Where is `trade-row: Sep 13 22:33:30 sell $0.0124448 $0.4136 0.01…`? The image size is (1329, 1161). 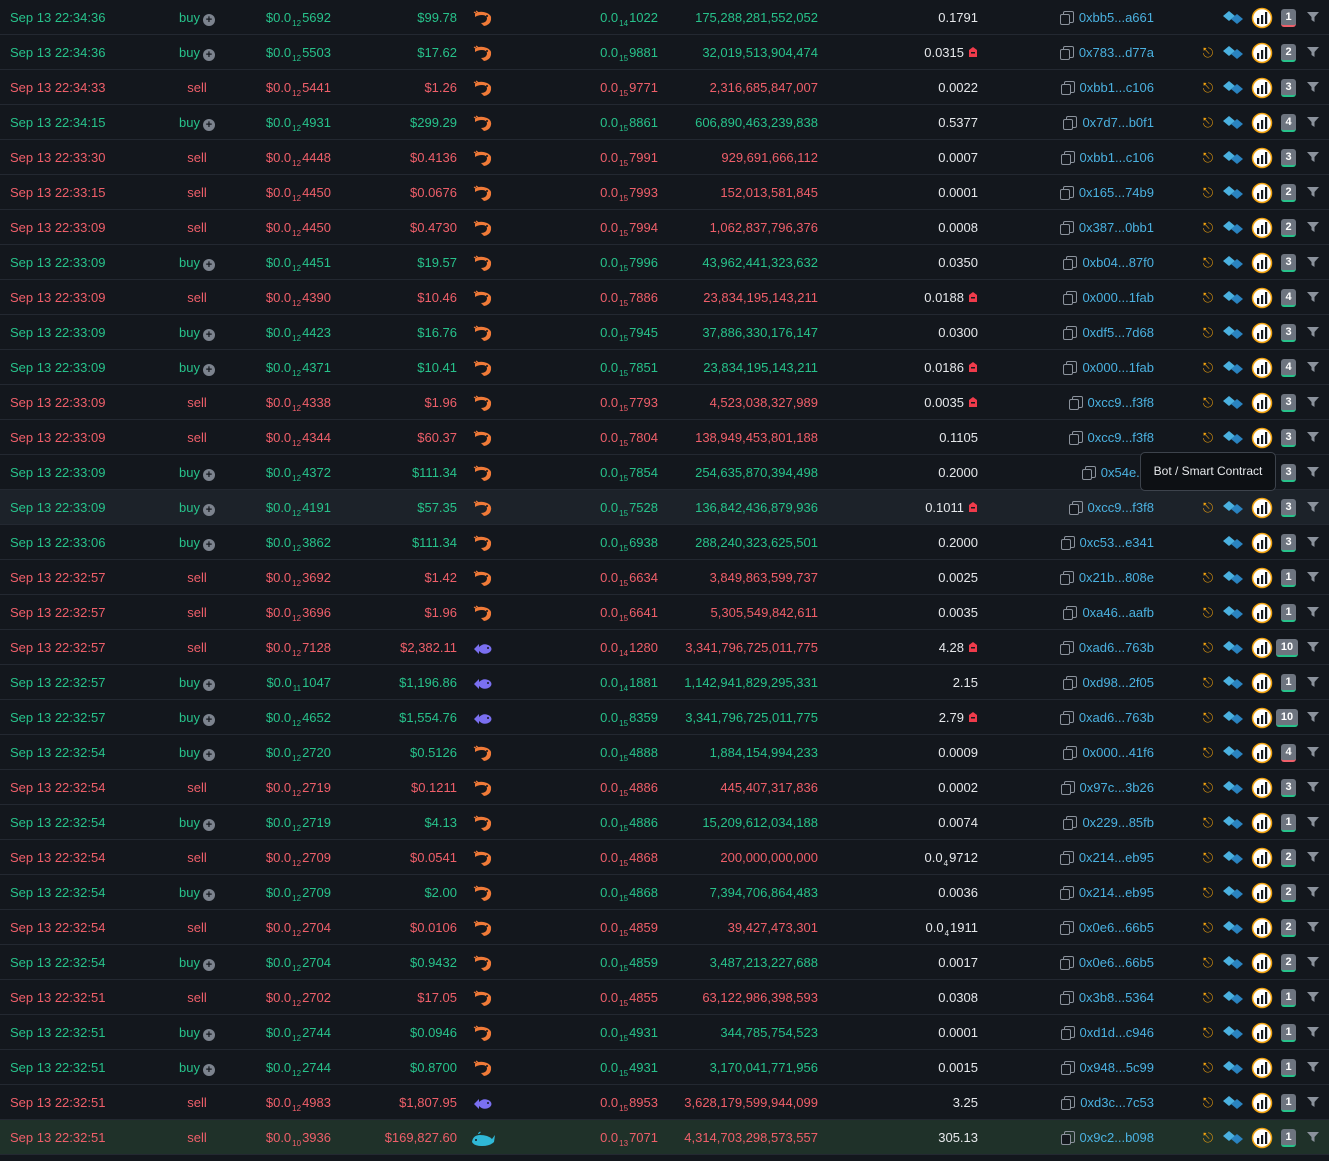 trade-row: Sep 13 22:33:30 sell $0.0124448 $0.4136 0.01… is located at coordinates (664, 157).